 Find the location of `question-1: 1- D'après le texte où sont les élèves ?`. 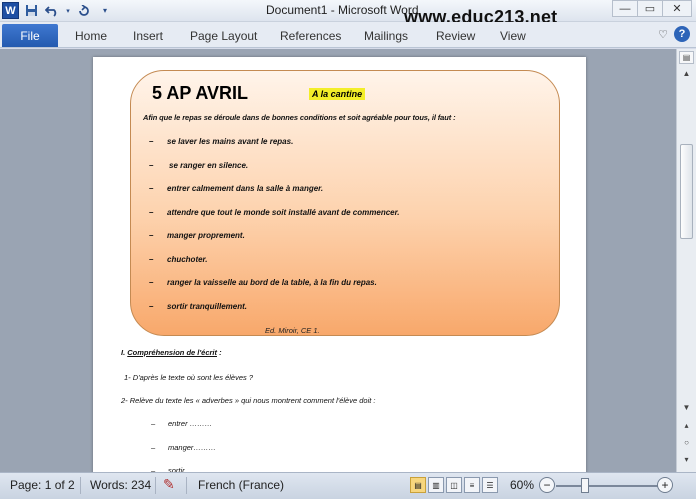

question-1: 1- D'après le texte où sont les élèves ? is located at coordinates (189, 377).